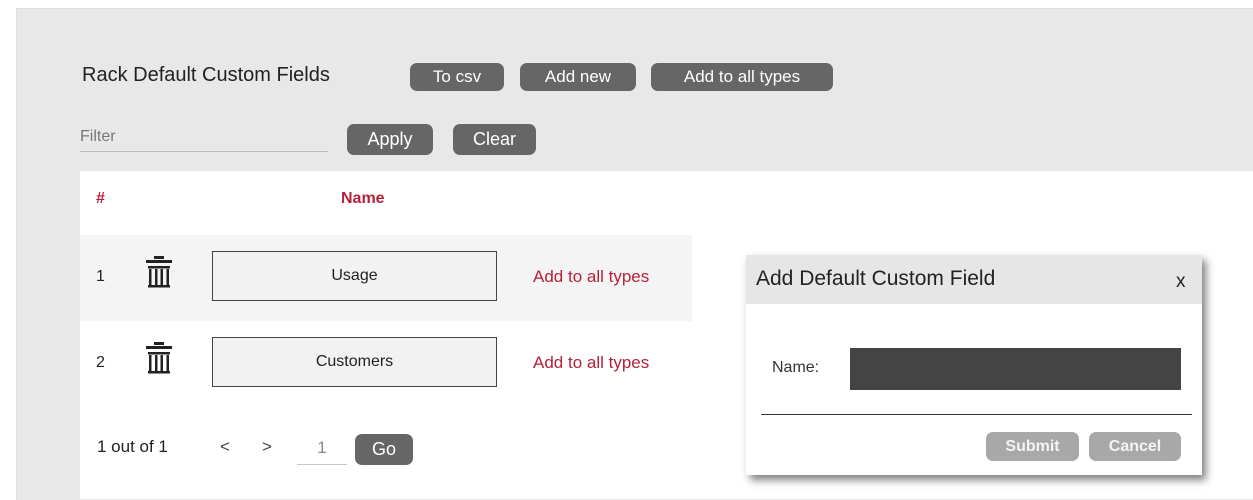 The width and height of the screenshot is (1253, 500). Describe the element at coordinates (132, 446) in the screenshot. I see `pagination-summary: 1 out of 1` at that location.